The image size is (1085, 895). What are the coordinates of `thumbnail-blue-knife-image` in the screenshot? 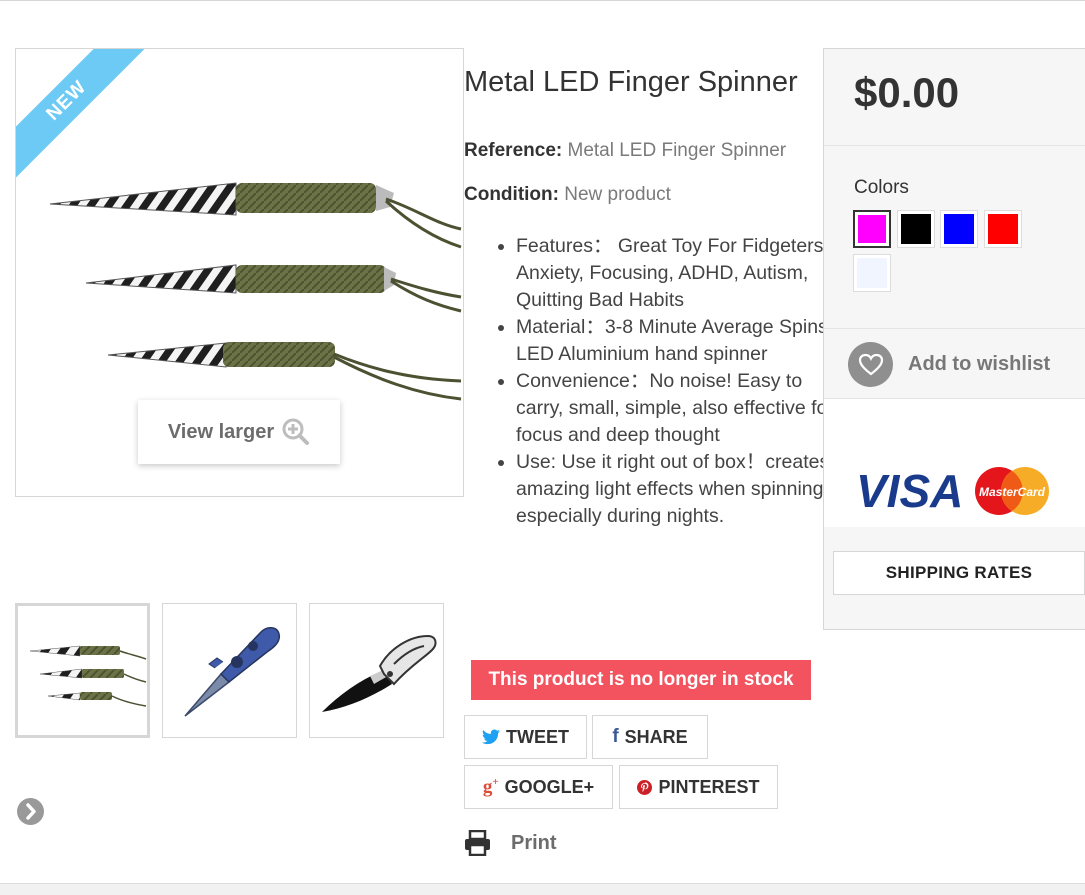 It's located at (232, 672).